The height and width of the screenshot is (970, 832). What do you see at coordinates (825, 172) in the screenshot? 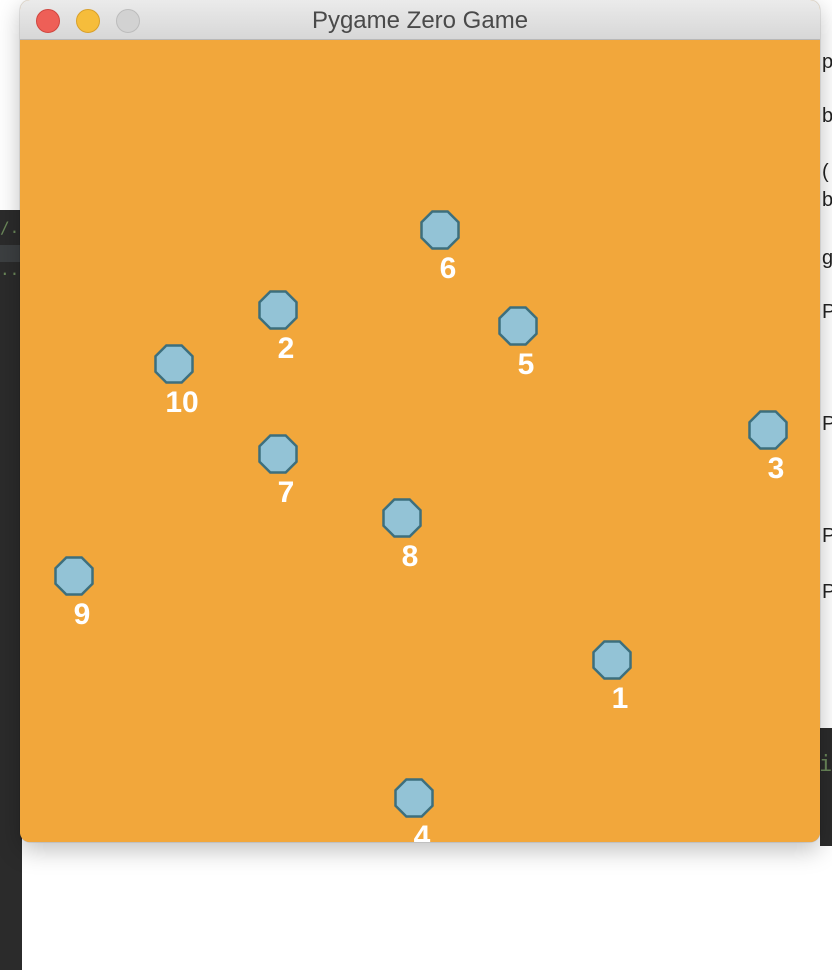
I see `background-text: (` at bounding box center [825, 172].